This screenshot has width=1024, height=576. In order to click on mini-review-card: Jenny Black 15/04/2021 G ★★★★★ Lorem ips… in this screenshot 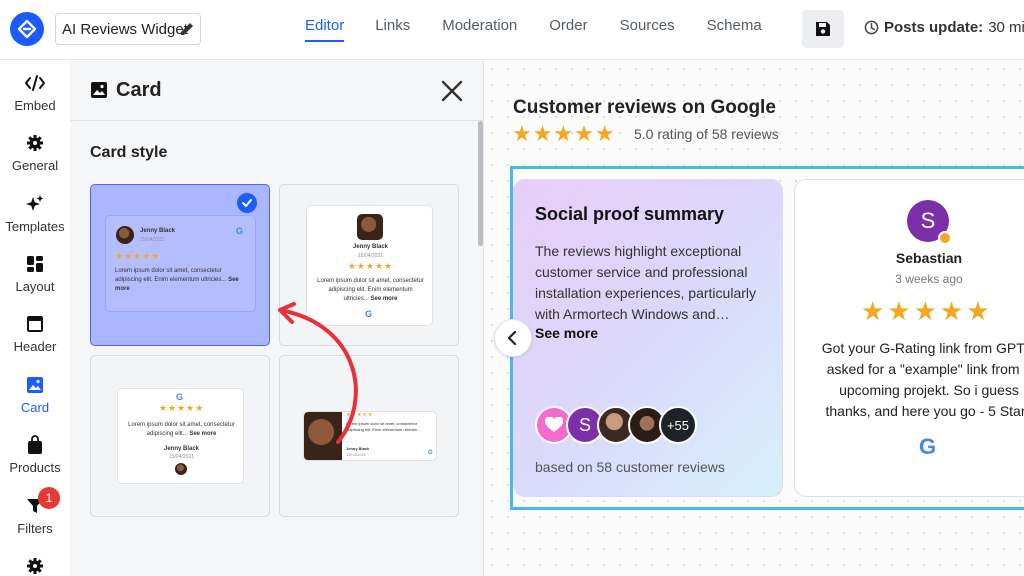, I will do `click(180, 263)`.